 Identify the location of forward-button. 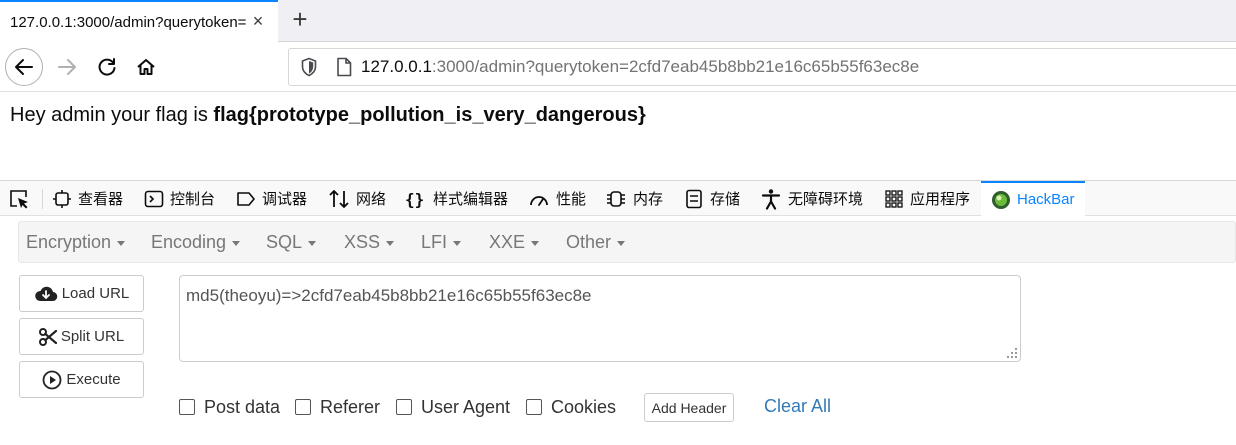
(67, 67).